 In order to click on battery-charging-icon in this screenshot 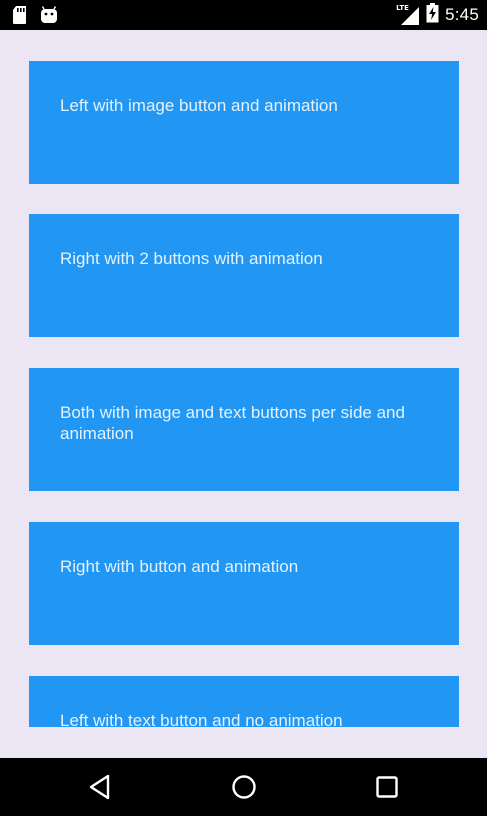, I will do `click(432, 15)`.